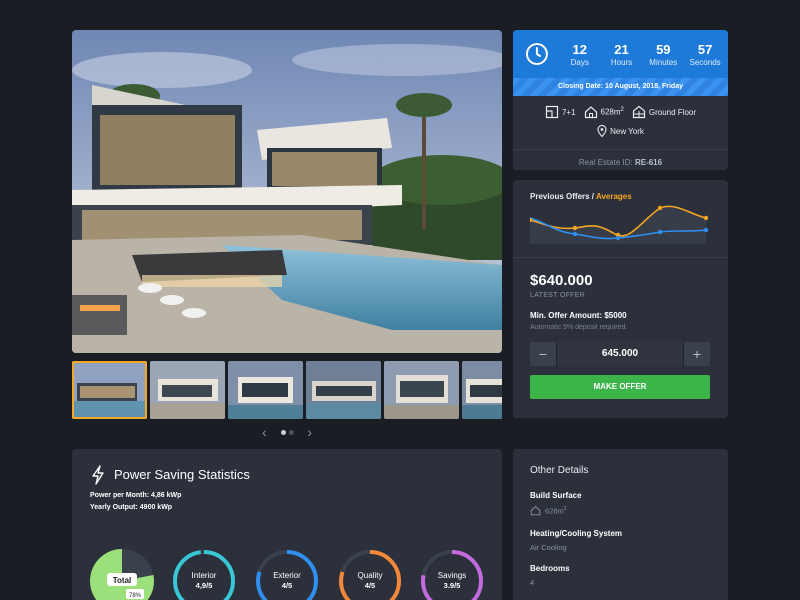  What do you see at coordinates (565, 508) in the screenshot?
I see `build-surface-unit-sup: 2` at bounding box center [565, 508].